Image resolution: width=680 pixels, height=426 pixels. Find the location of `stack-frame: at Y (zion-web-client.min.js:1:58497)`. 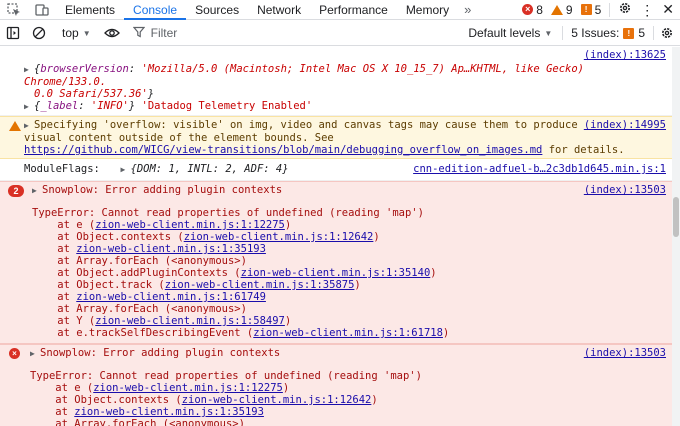

stack-frame: at Y (zion-web-client.min.js:1:58497) is located at coordinates (350, 321).